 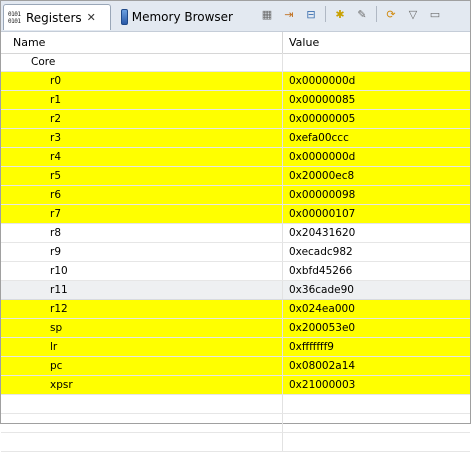 What do you see at coordinates (59, 290) in the screenshot?
I see `register-name: r11` at bounding box center [59, 290].